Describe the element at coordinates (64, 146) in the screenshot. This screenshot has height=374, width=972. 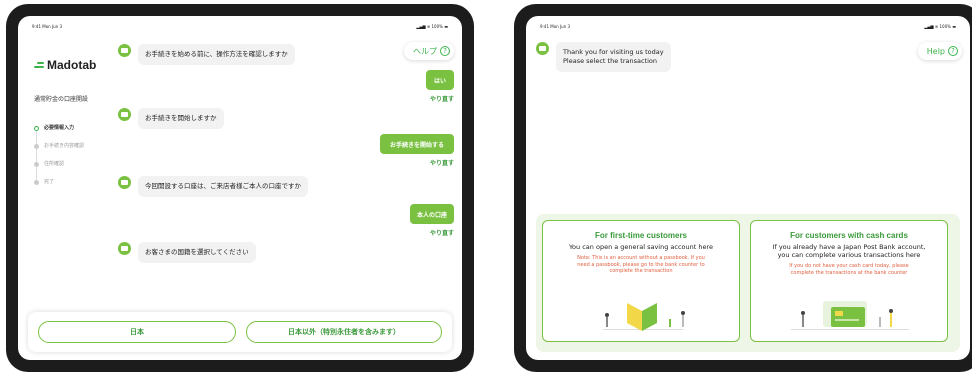
I see `step-label: お手続き内容確認` at that location.